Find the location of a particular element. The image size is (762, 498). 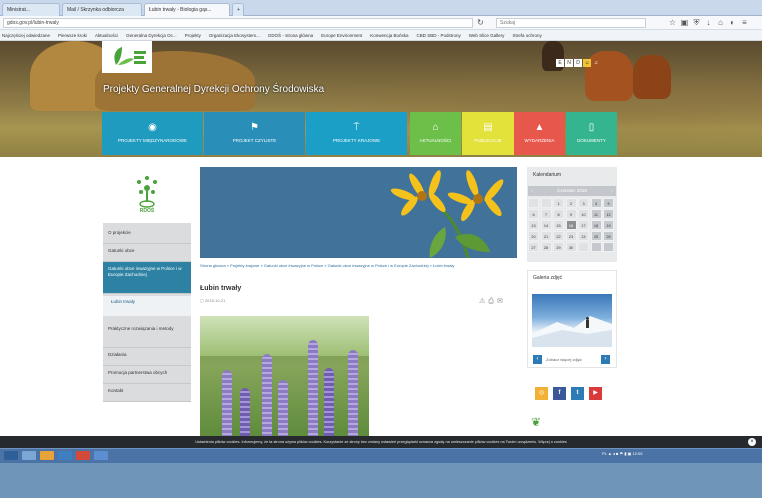

report-icon: ⚠ is located at coordinates (483, 301).